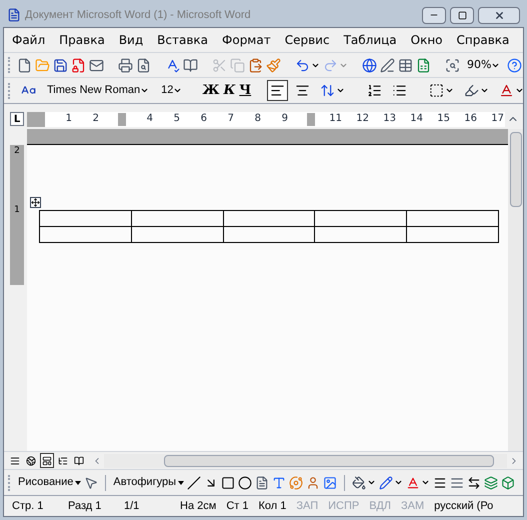 Image resolution: width=527 pixels, height=520 pixels. Describe the element at coordinates (412, 506) in the screenshot. I see `status-item: ЗАМ` at that location.